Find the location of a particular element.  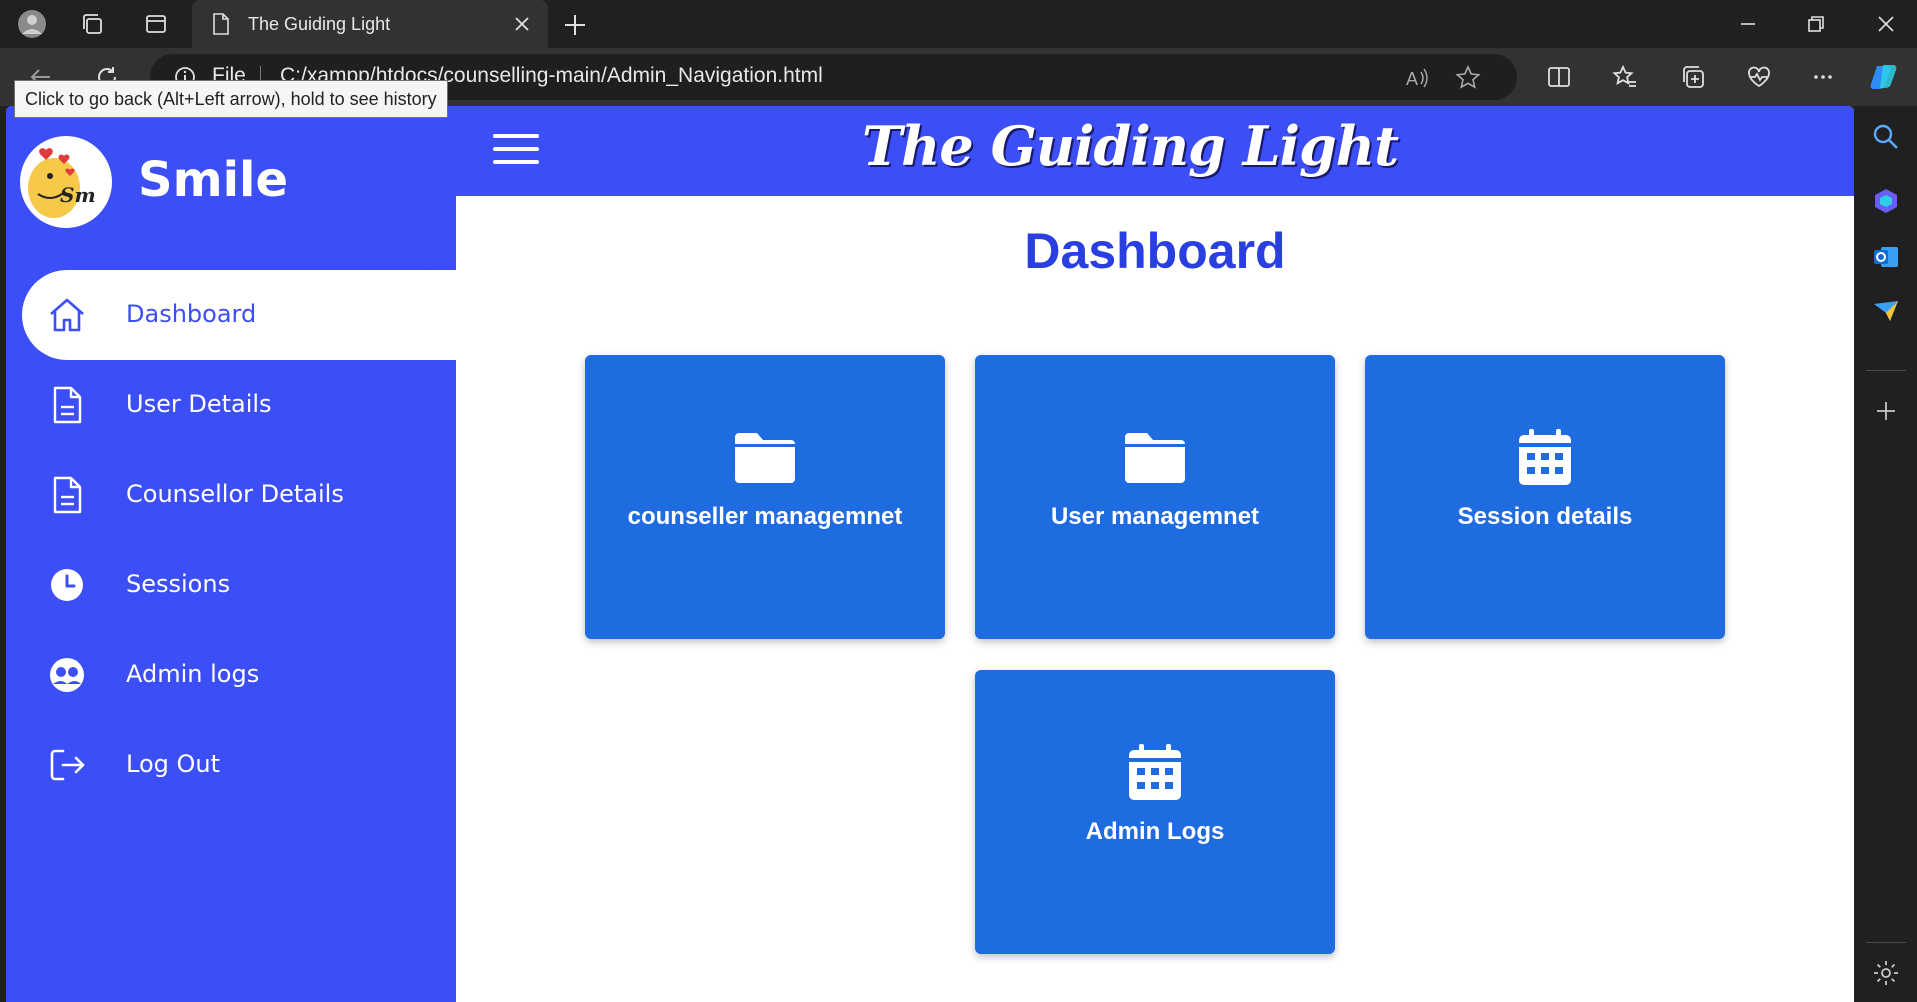

sidebar-item-dashboard: Dashboard is located at coordinates (239, 315).